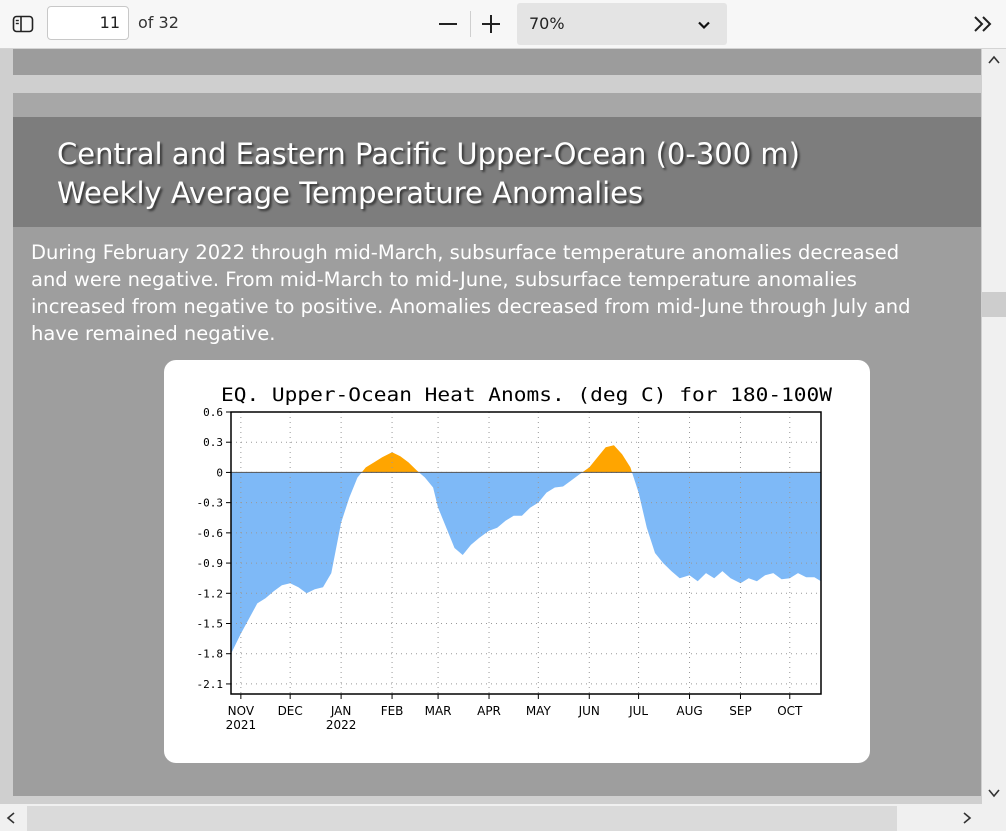 The height and width of the screenshot is (831, 1006). What do you see at coordinates (790, 711) in the screenshot?
I see `x-tick-label: OCT` at bounding box center [790, 711].